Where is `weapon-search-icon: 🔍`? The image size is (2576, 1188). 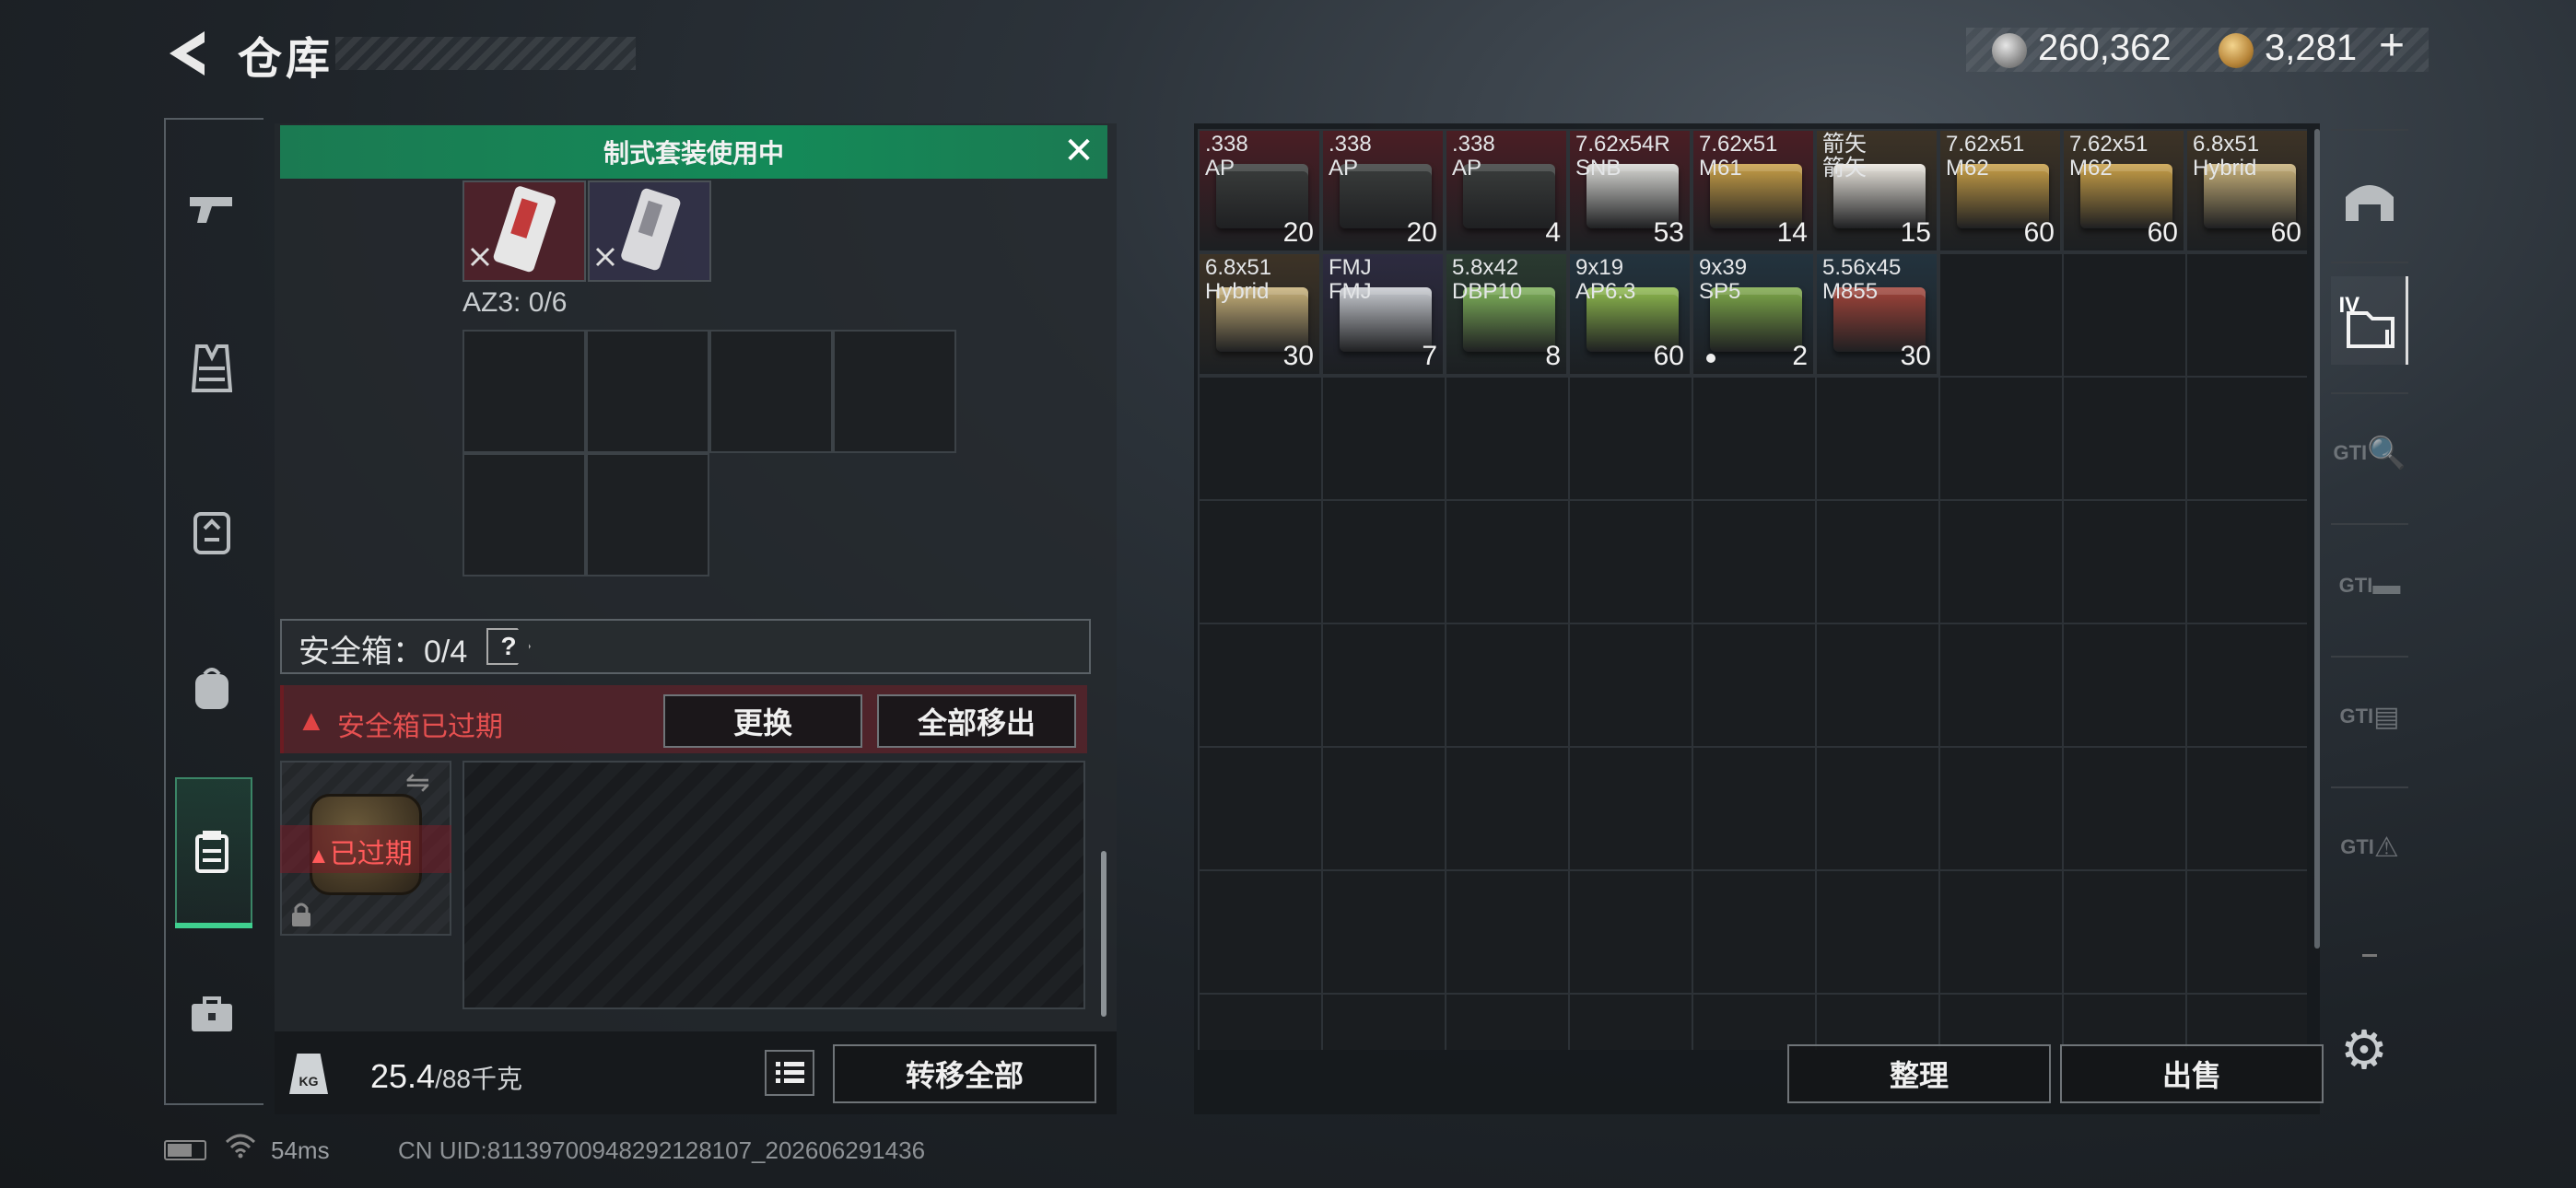 weapon-search-icon: 🔍 is located at coordinates (2386, 453).